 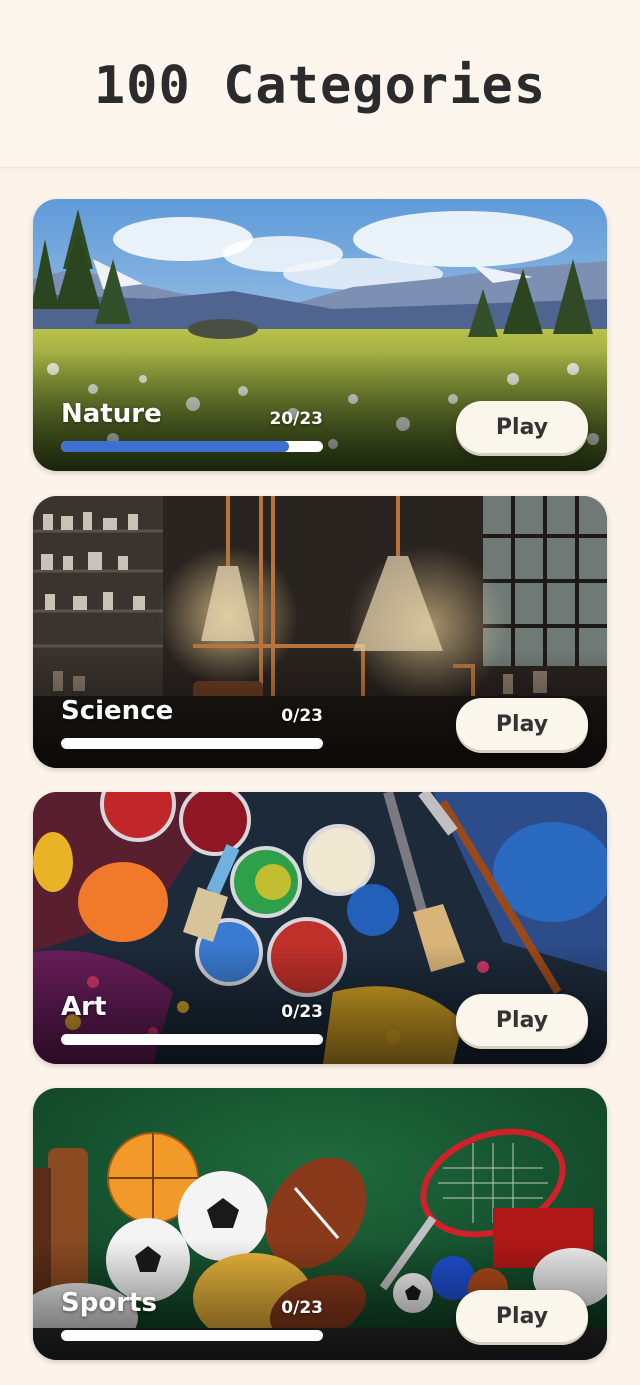 I want to click on category-title: Science, so click(x=117, y=711).